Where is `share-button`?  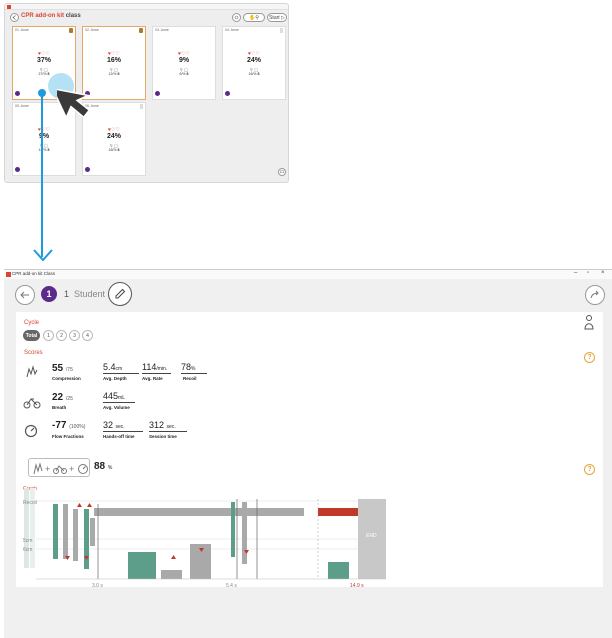 share-button is located at coordinates (595, 295).